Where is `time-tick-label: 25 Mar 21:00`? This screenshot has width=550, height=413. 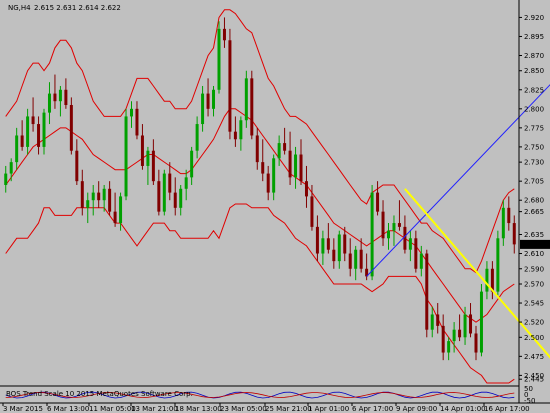 time-tick-label: 25 Mar 21:00 is located at coordinates (288, 409).